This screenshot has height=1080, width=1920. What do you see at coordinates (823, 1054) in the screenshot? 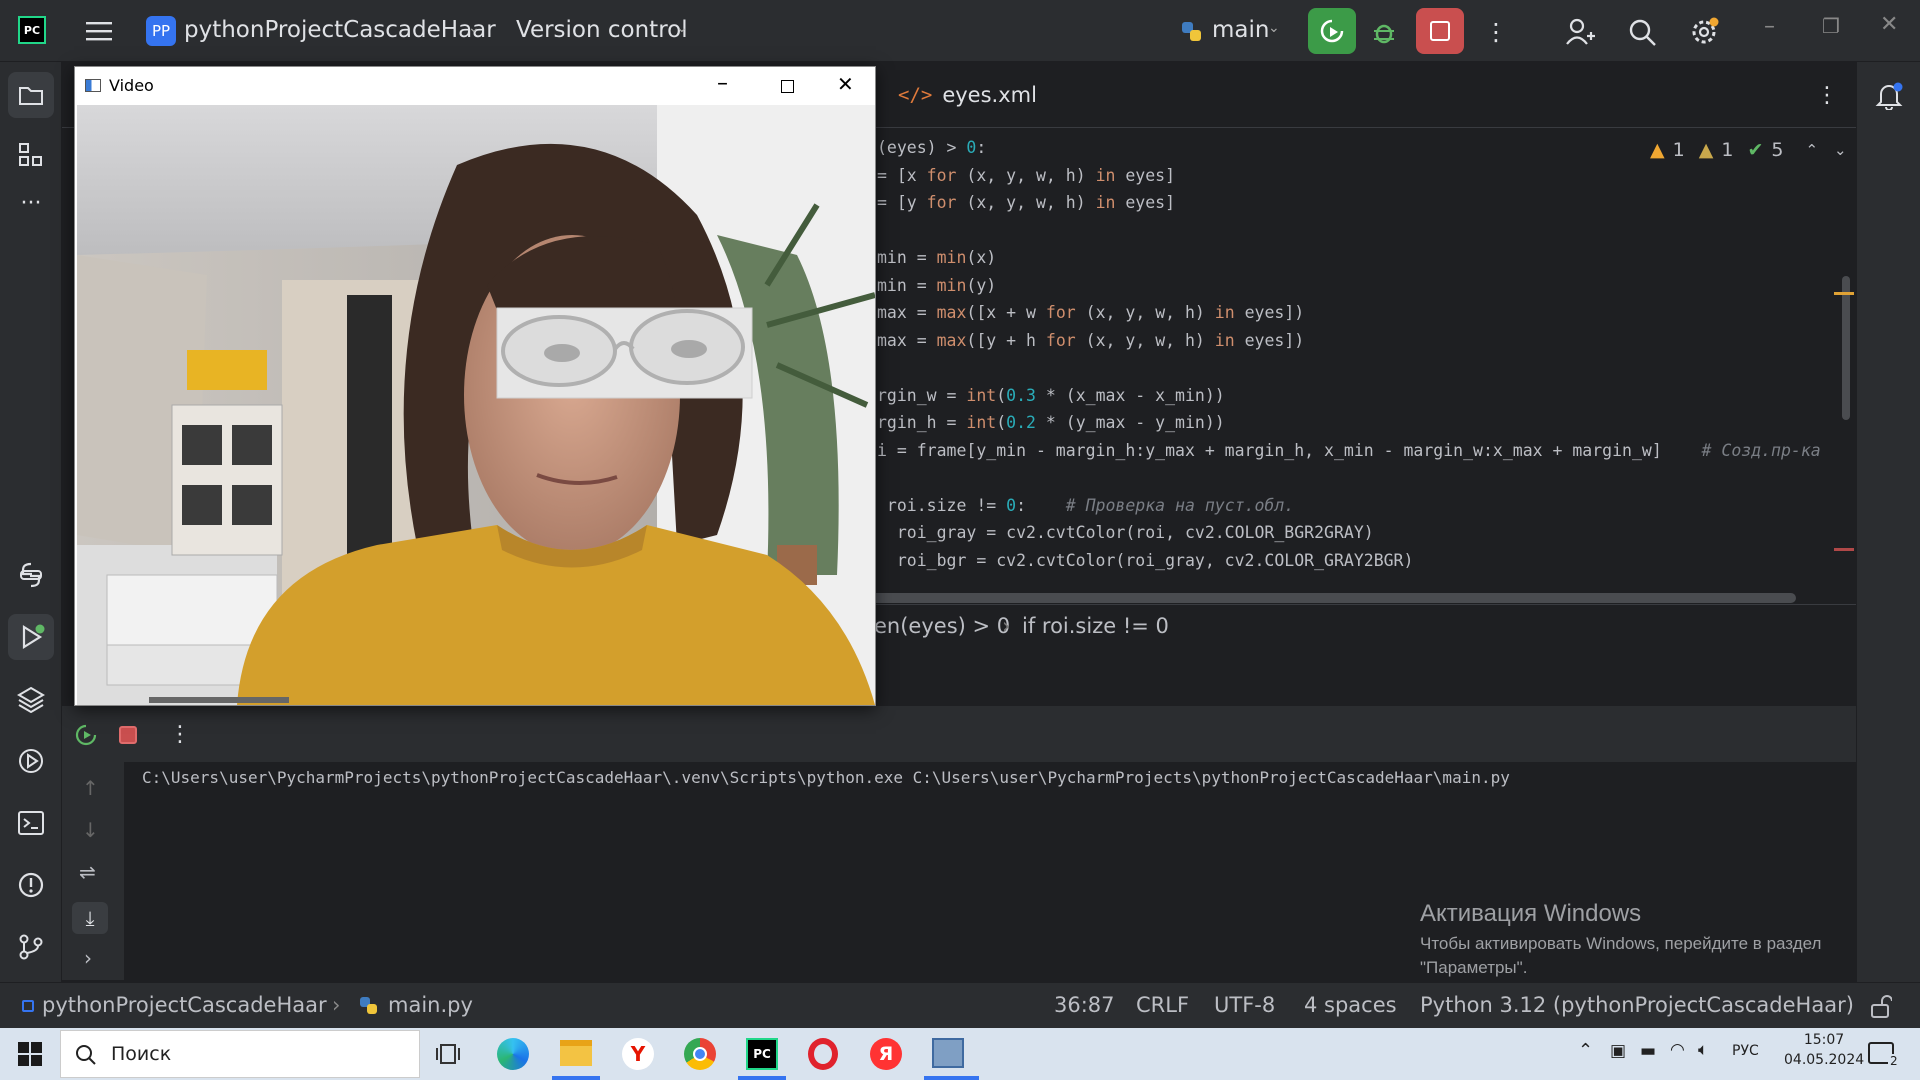
I see `opera-icon` at bounding box center [823, 1054].